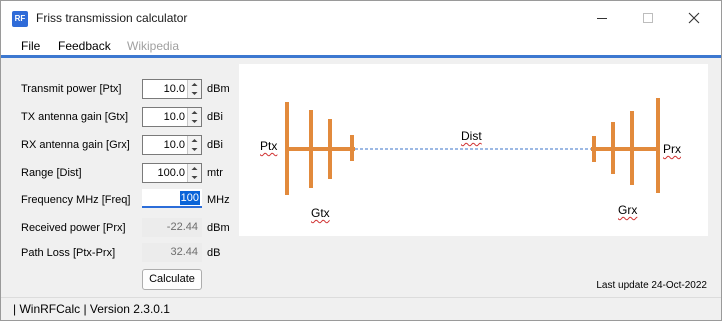  I want to click on title-bar: RF Friss transmission calculator, so click(361, 18).